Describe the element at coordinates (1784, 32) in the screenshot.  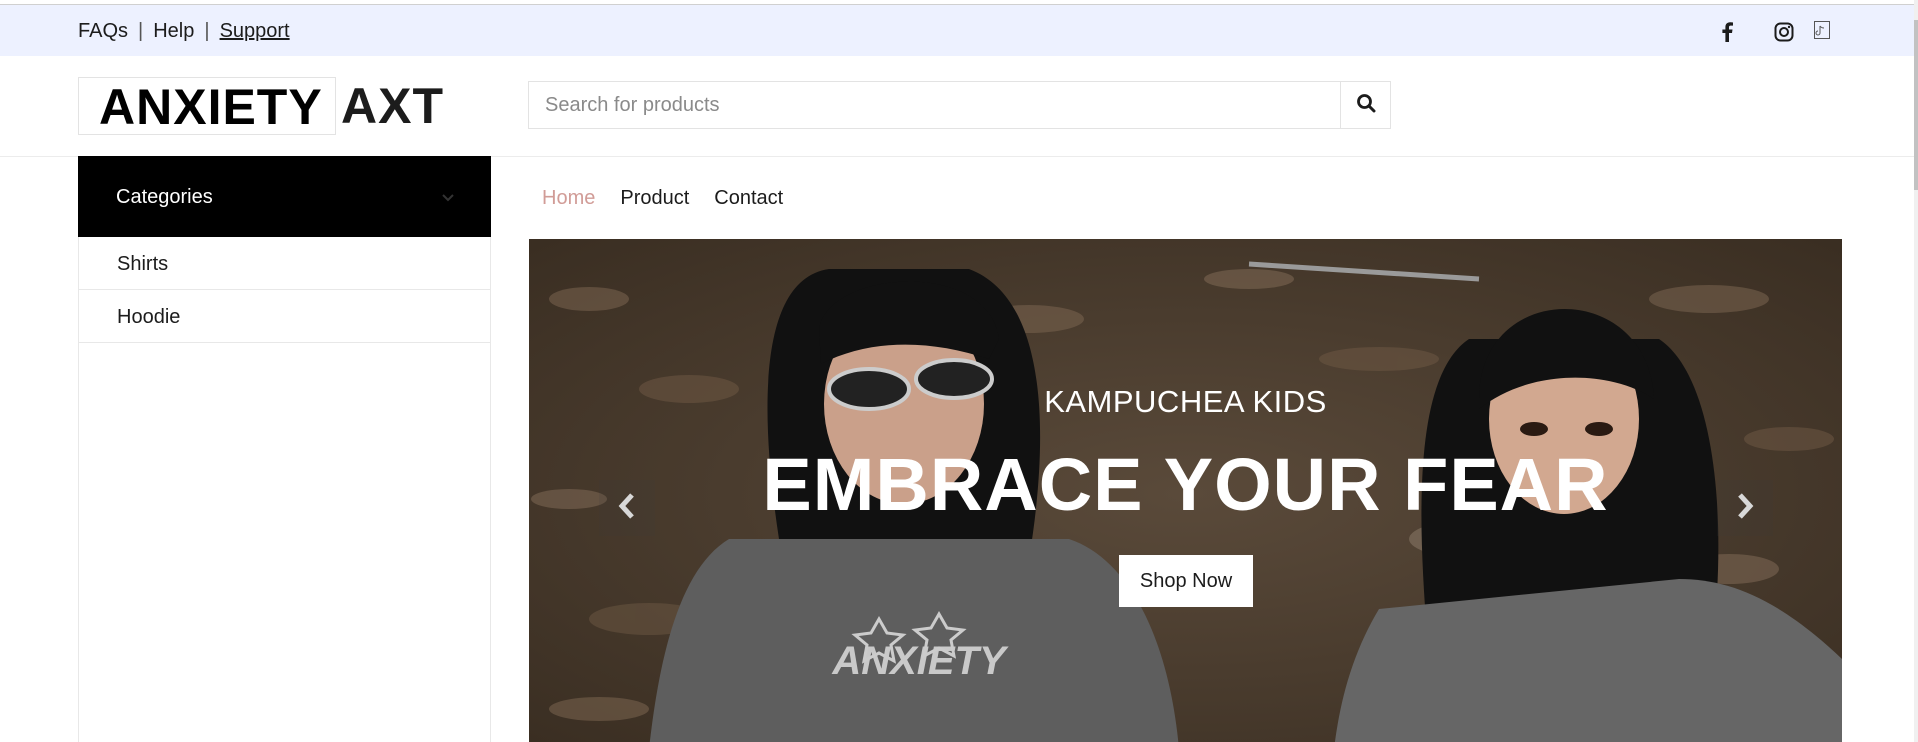
I see `instagram-icon` at that location.